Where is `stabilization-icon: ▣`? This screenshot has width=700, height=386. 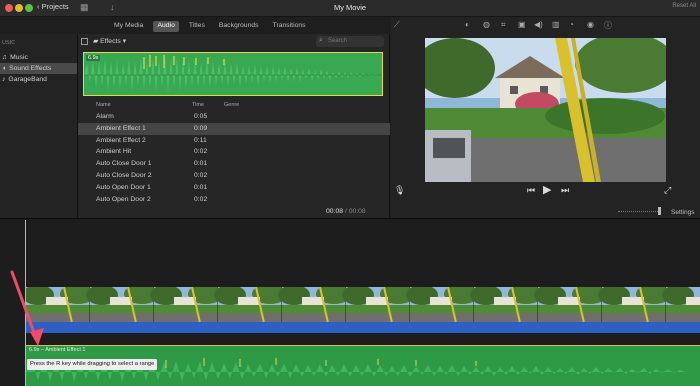
stabilization-icon: ▣ is located at coordinates (522, 24).